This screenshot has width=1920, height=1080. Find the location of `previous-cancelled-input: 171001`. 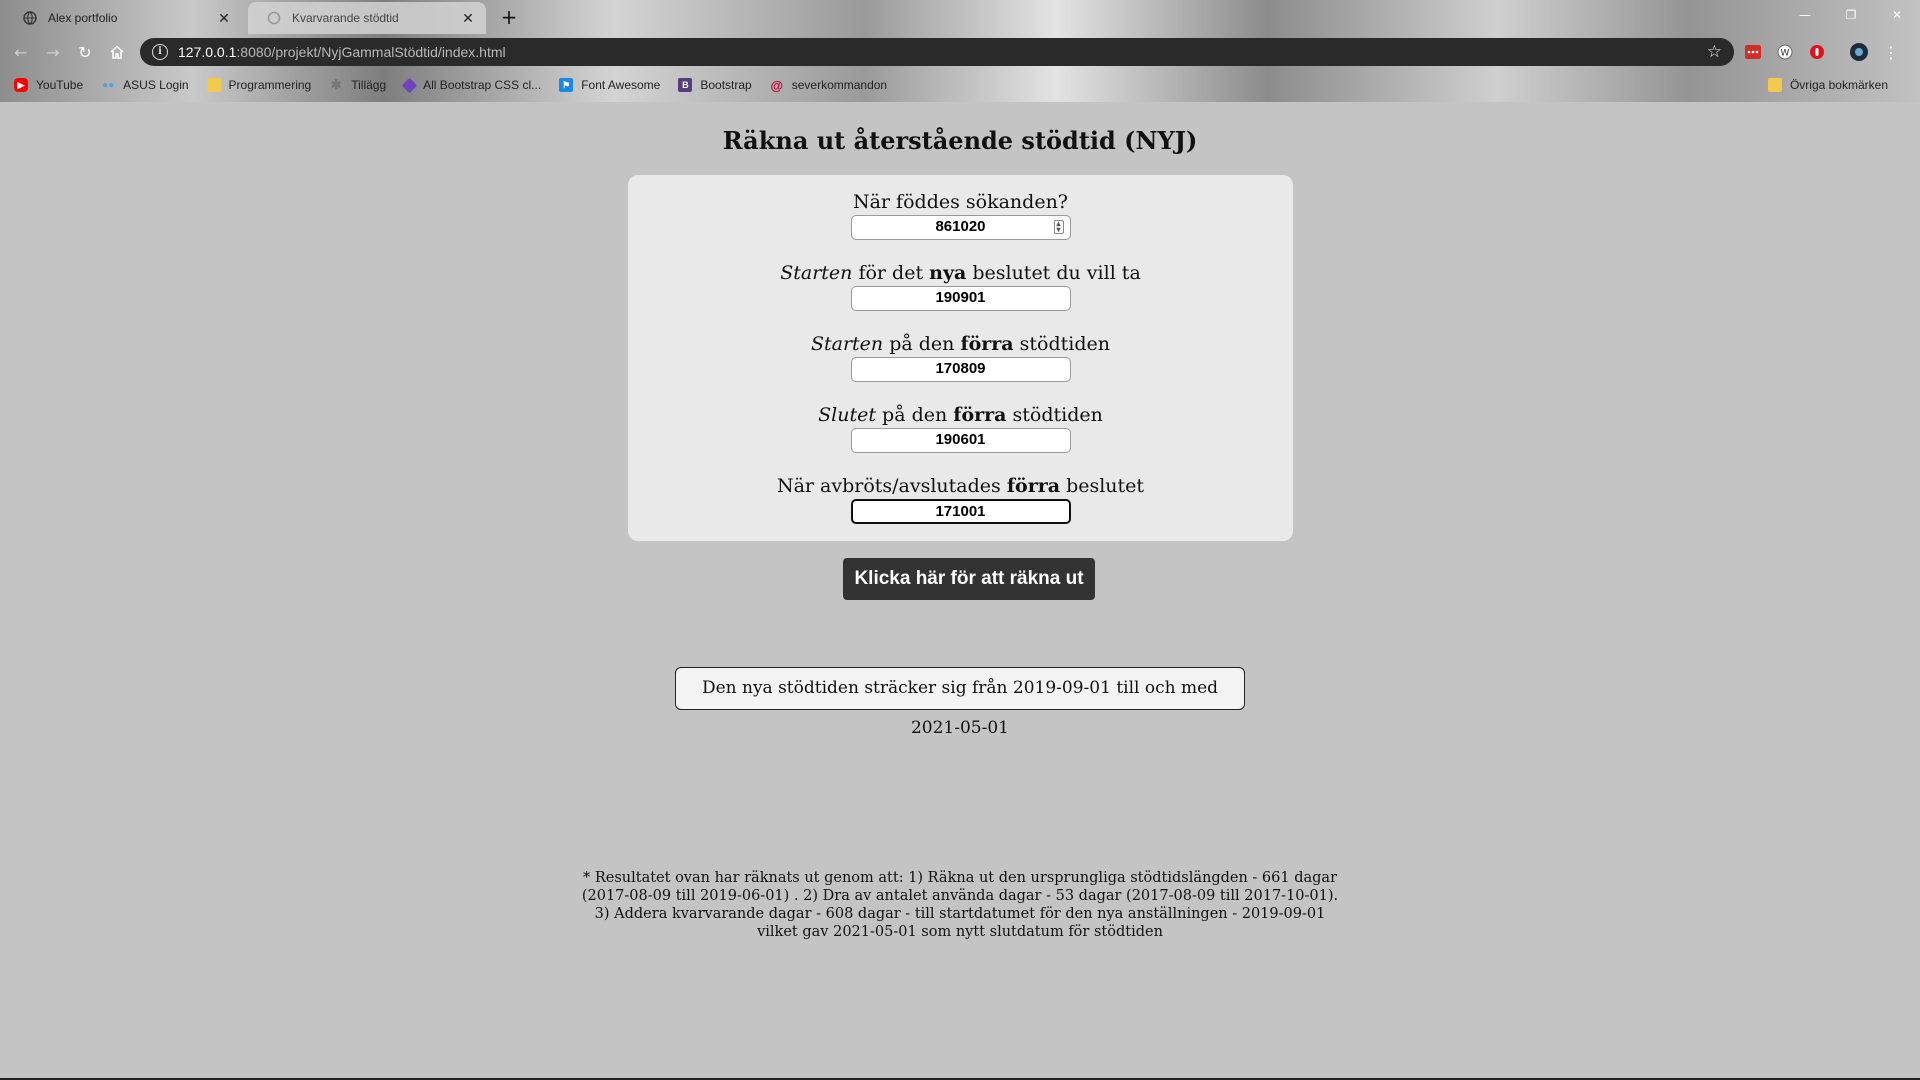

previous-cancelled-input: 171001 is located at coordinates (960, 511).